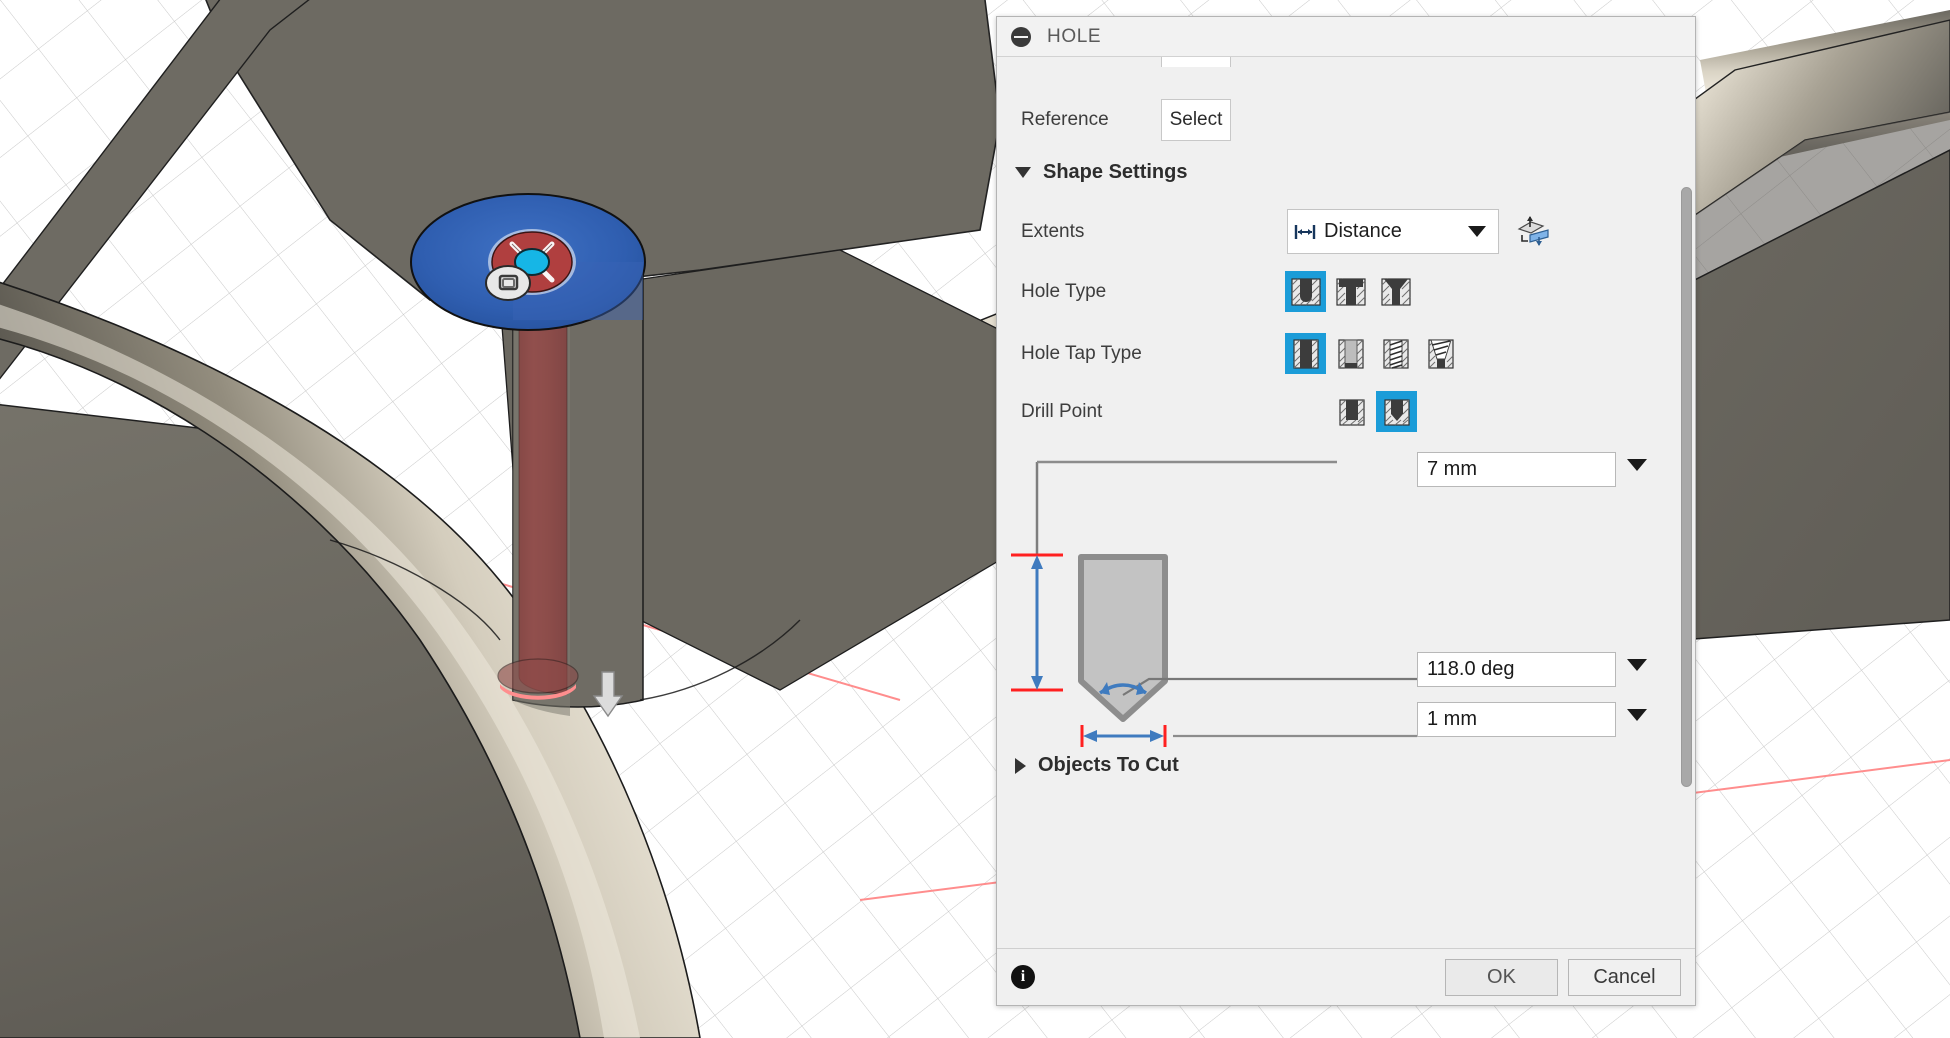  I want to click on simple-hole-icon, so click(1305, 291).